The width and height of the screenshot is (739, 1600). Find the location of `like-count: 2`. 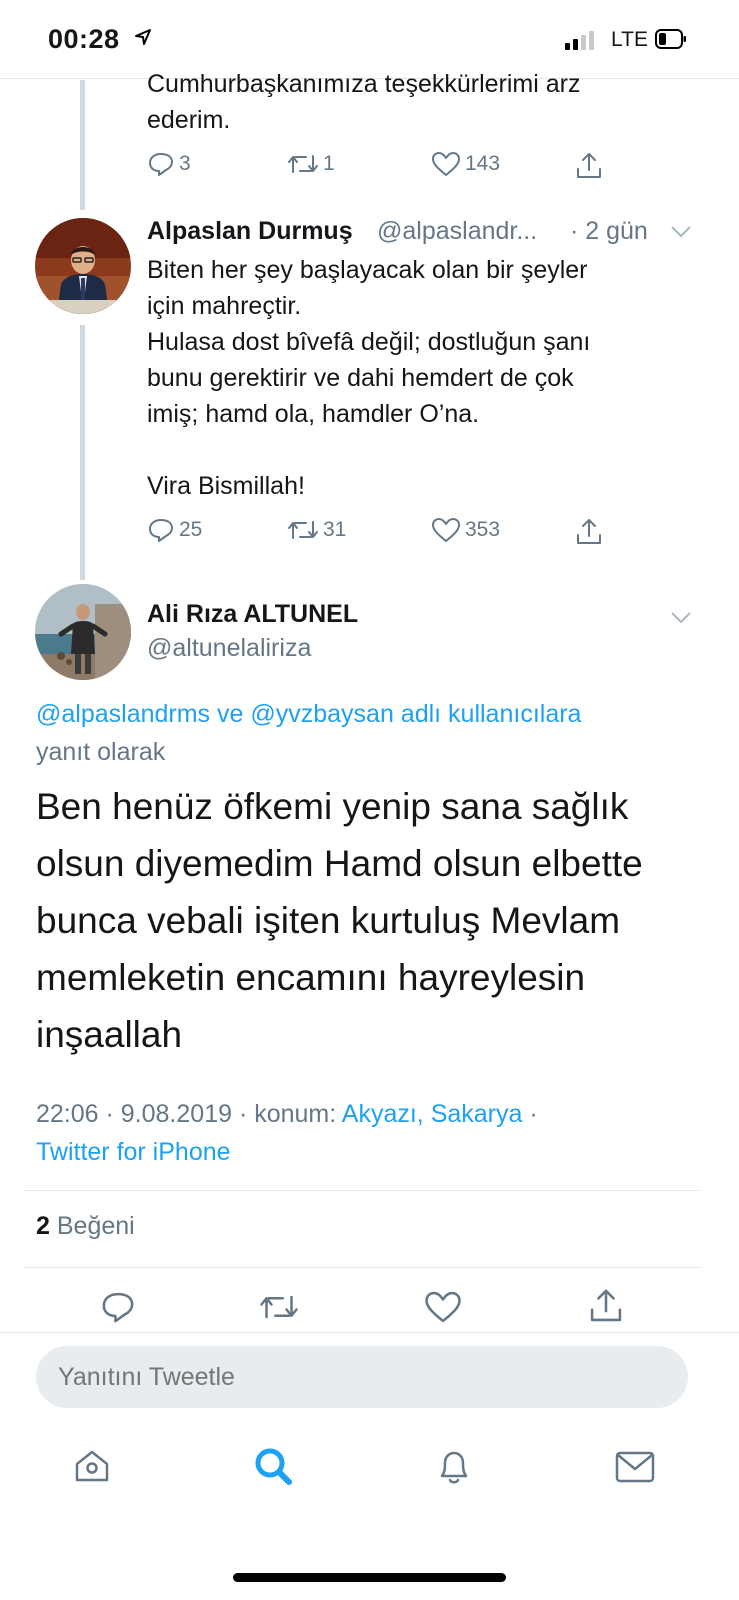

like-count: 2 is located at coordinates (43, 1226).